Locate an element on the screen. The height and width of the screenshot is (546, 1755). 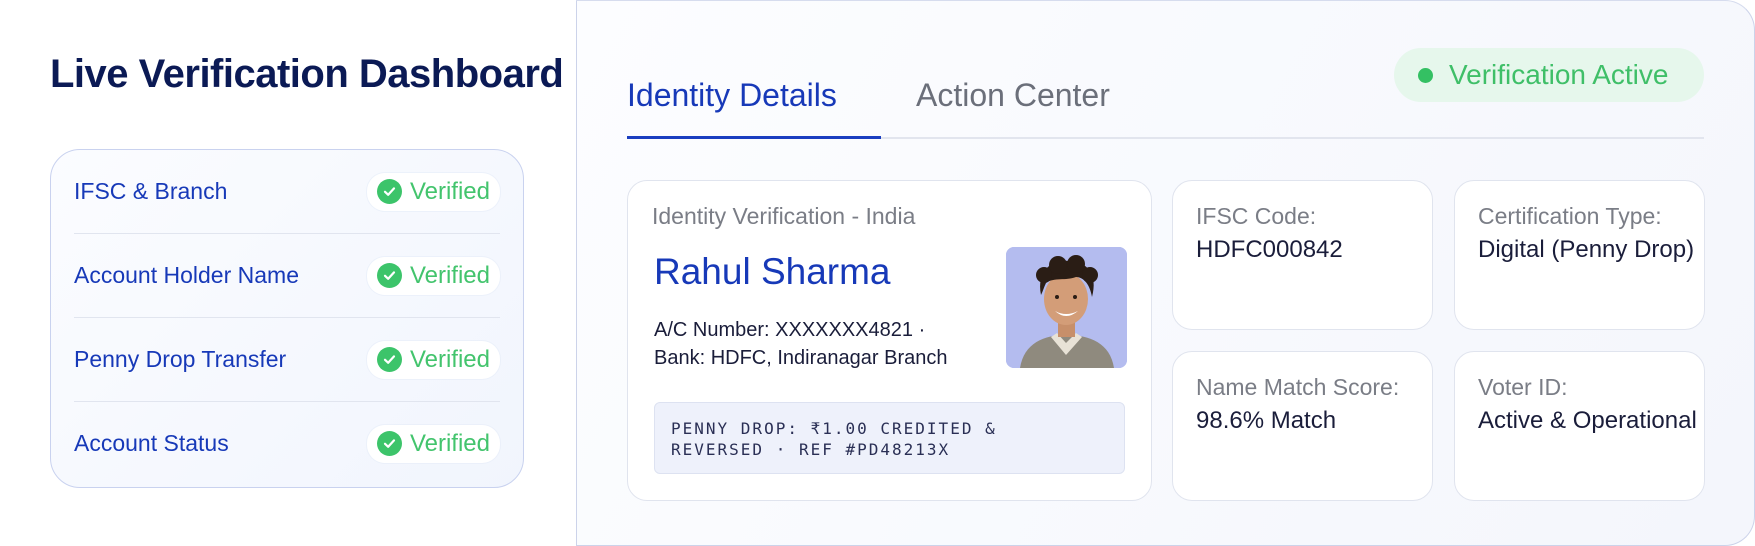
info-label: Certification Type: is located at coordinates (1570, 216).